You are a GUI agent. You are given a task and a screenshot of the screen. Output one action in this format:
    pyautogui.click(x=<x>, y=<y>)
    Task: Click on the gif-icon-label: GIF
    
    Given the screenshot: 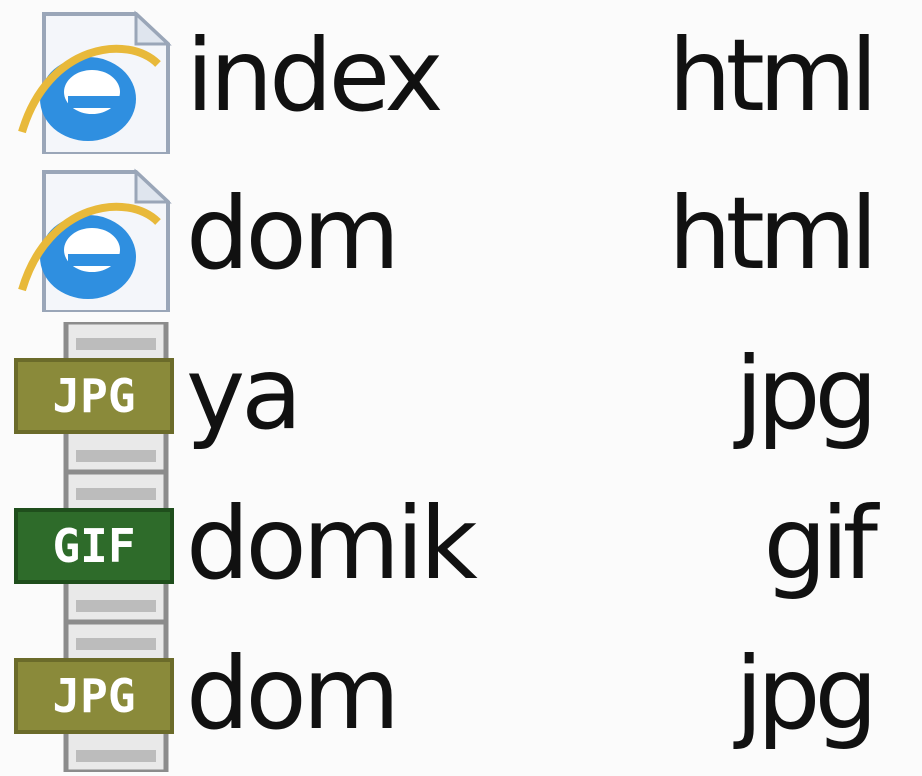 What is the action you would take?
    pyautogui.click(x=93, y=546)
    